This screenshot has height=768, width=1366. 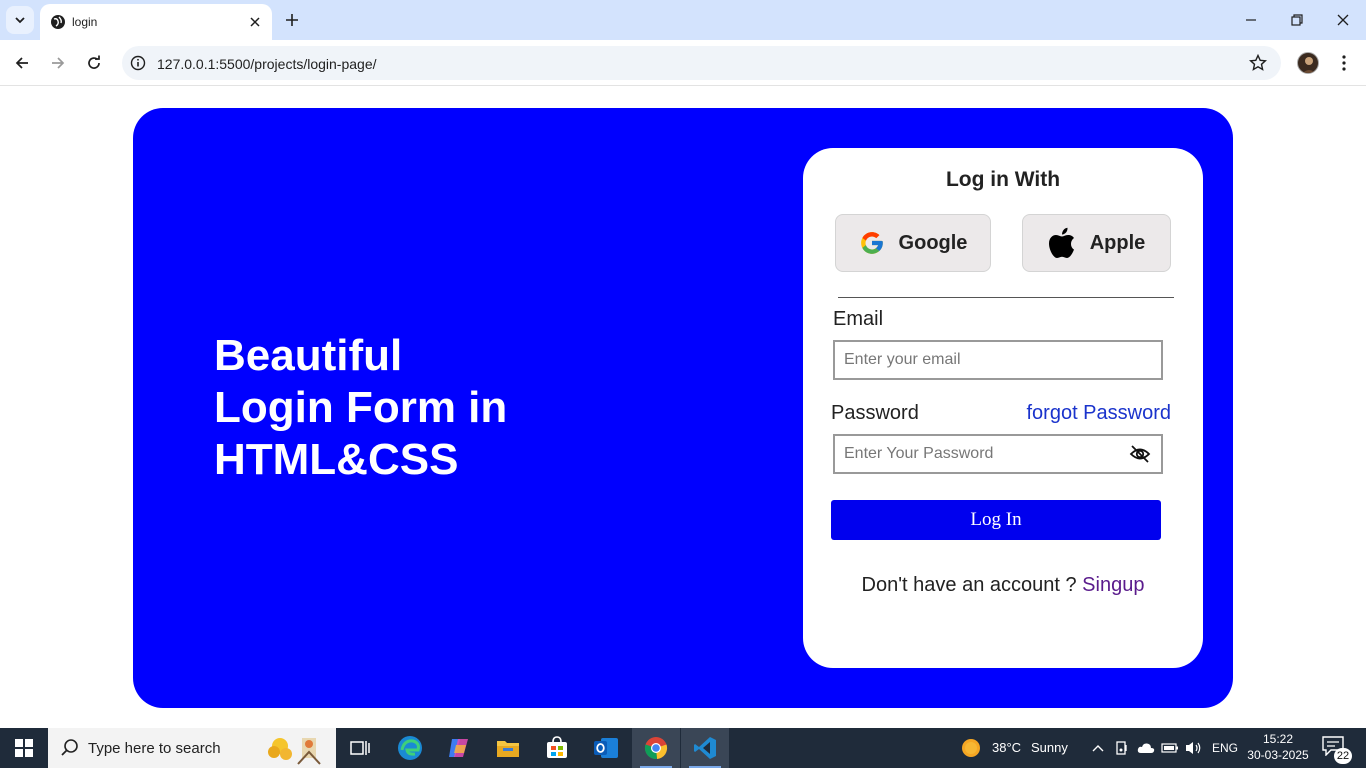 I want to click on taskbar-search: Type here to search, so click(x=192, y=748).